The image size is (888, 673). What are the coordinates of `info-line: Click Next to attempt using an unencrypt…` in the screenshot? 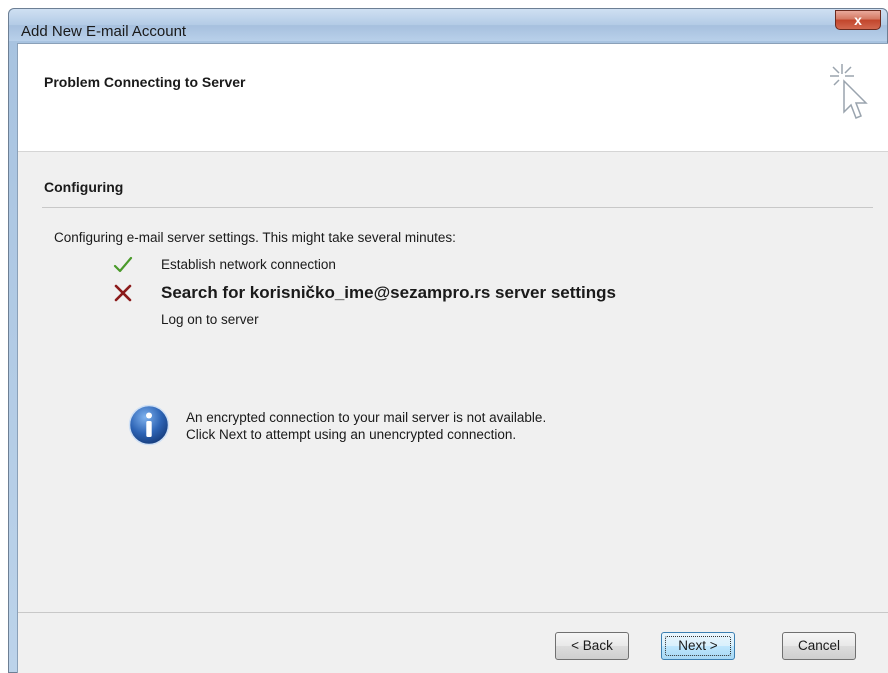 It's located at (351, 434).